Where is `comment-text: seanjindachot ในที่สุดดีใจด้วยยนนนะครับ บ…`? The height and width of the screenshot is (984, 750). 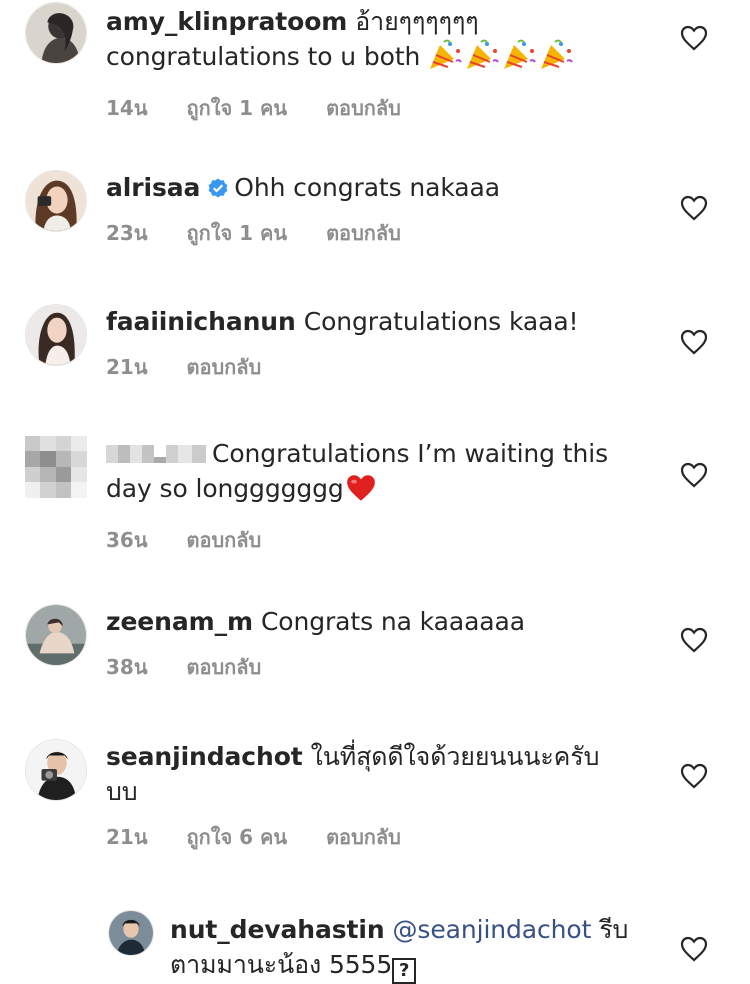 comment-text: seanjindachot ในที่สุดดีใจด้วยยนนนะครับ บ… is located at coordinates (380, 774).